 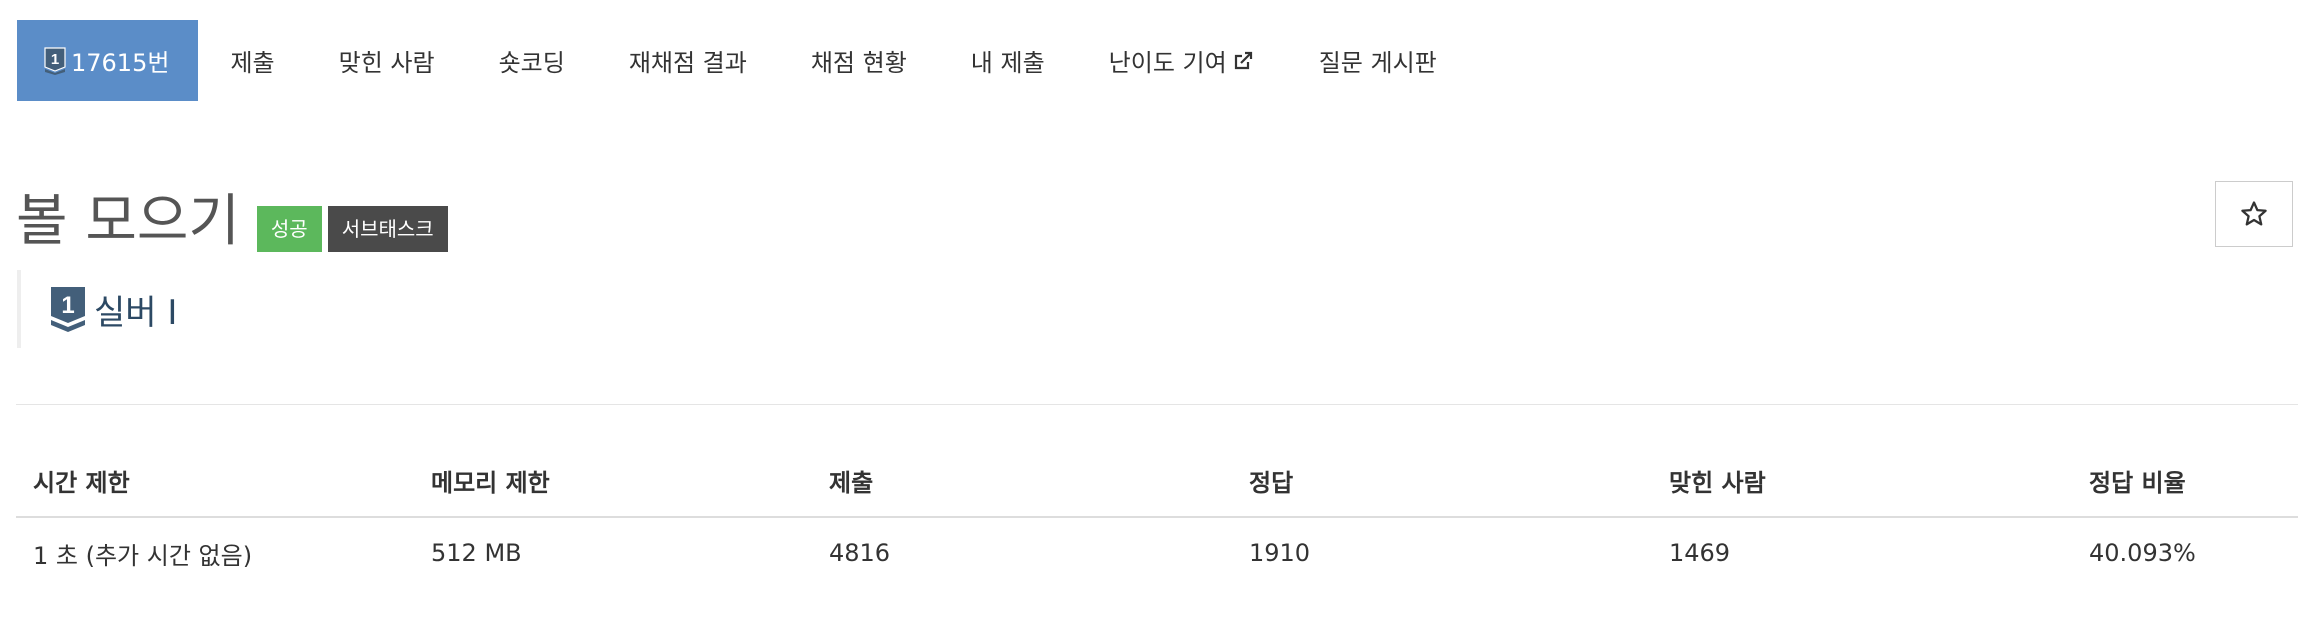 I want to click on cell-accept-ratio: 40.093%, so click(x=2142, y=553).